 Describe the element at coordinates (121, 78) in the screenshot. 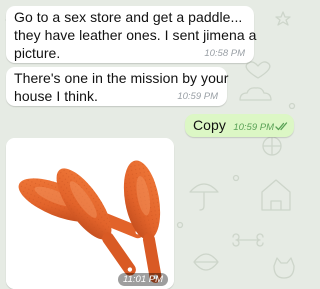

I see `message-text-line: There's one in the mission by your` at that location.